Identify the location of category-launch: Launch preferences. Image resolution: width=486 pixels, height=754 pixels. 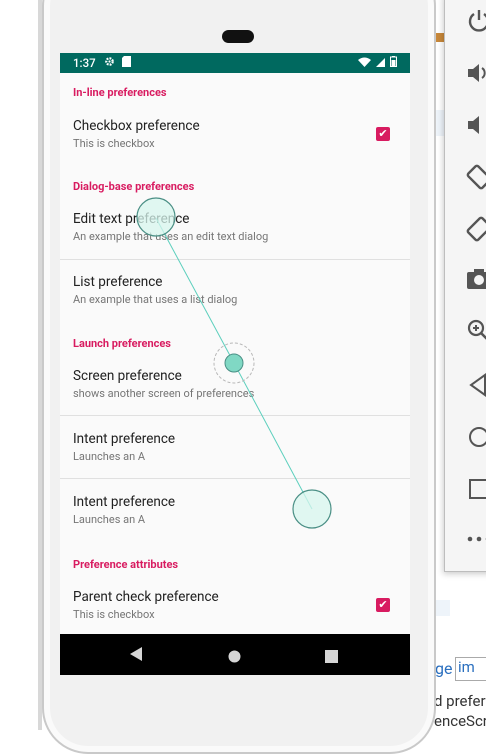
(122, 343).